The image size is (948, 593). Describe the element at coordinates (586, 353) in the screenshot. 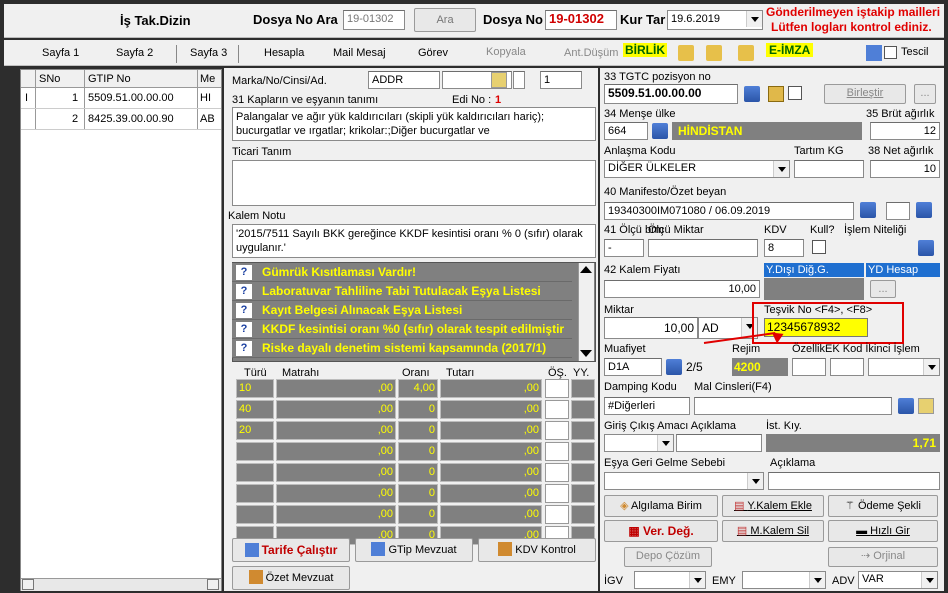

I see `scroll-down-icon` at that location.